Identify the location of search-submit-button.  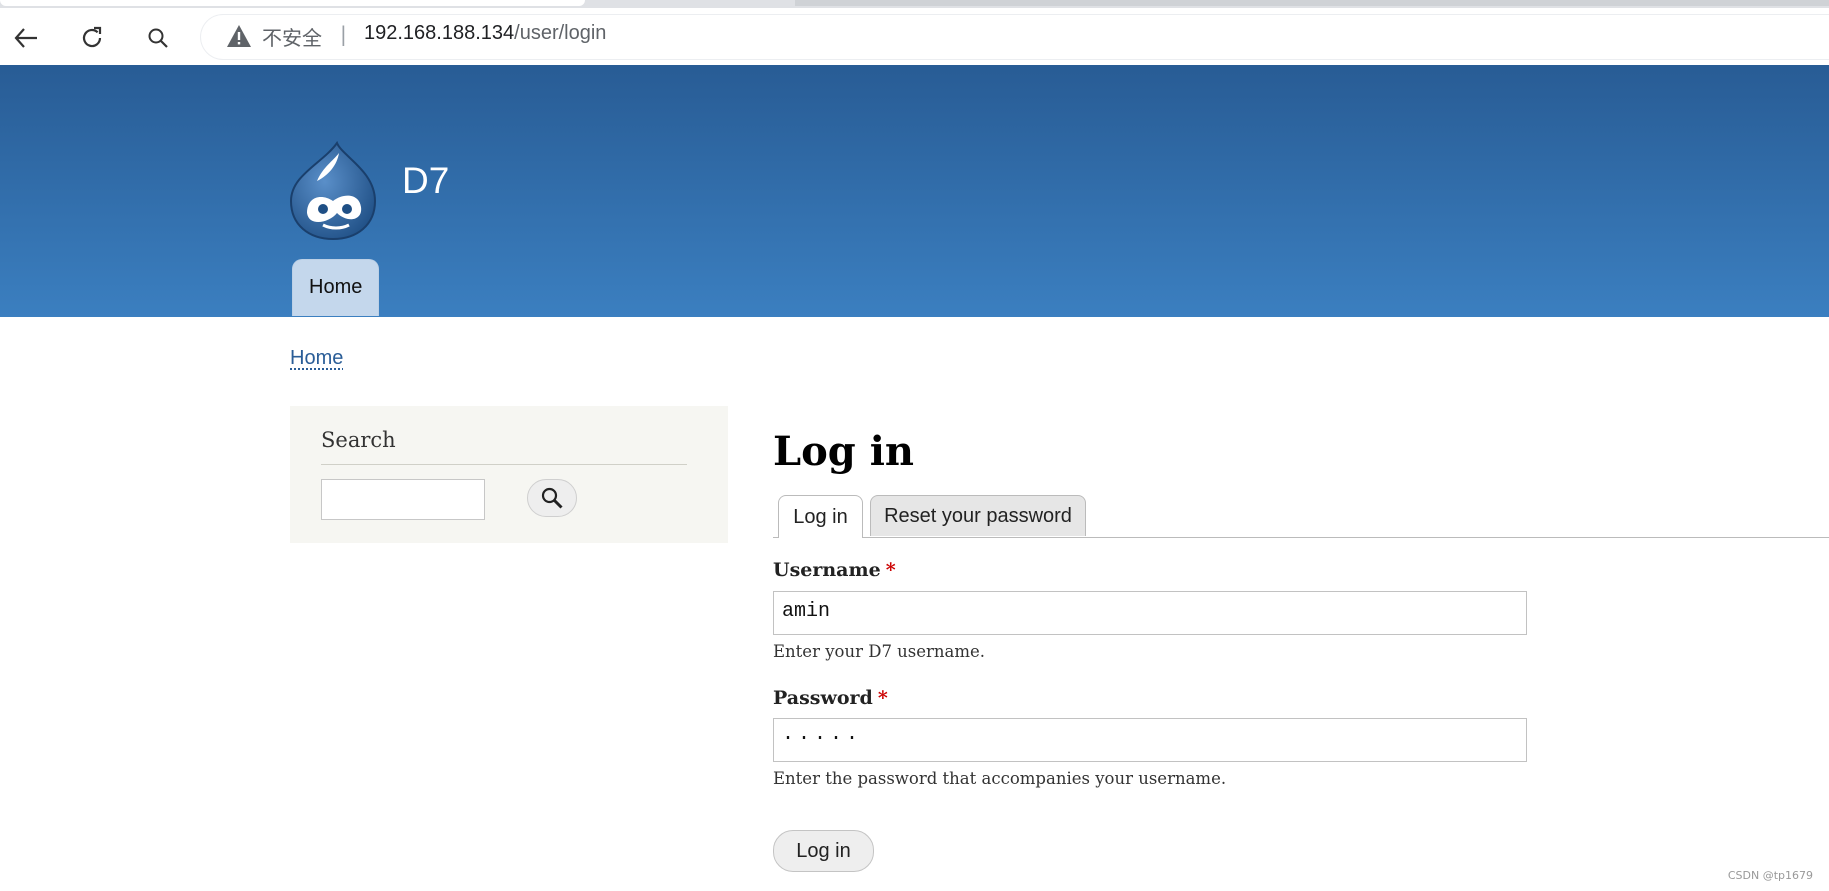
(552, 498).